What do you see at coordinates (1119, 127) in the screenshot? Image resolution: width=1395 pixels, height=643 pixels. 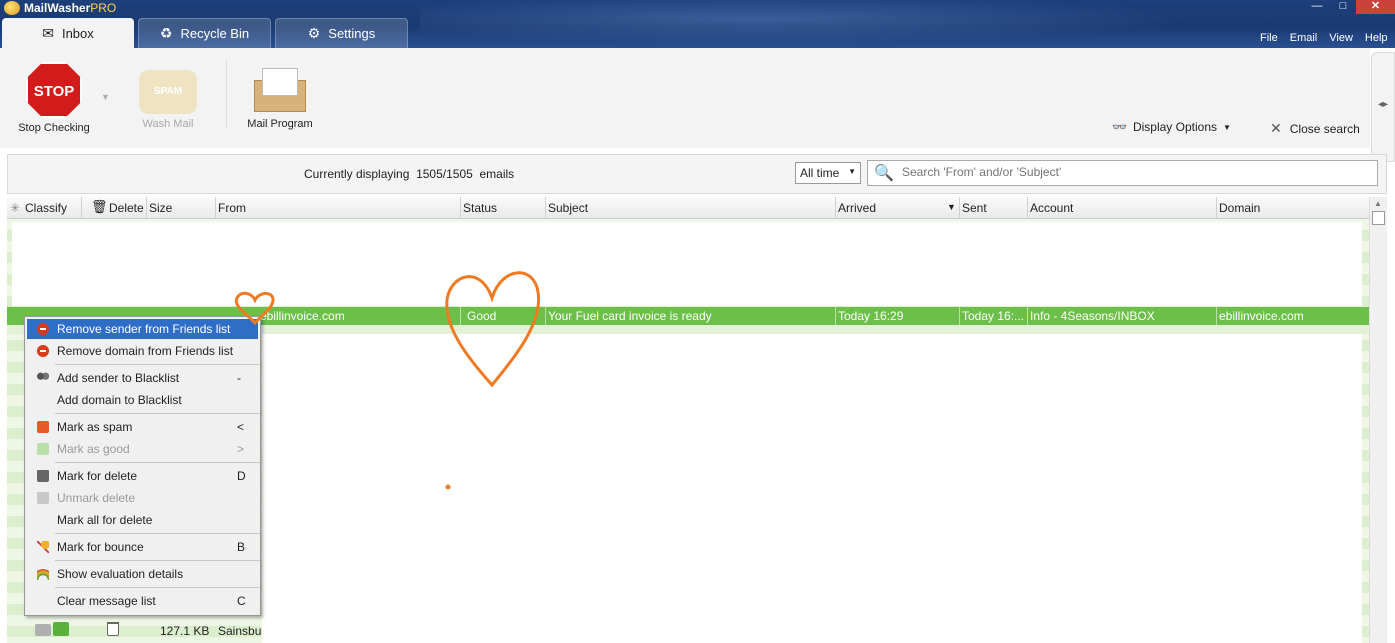 I see `glasses-icon: 👓` at bounding box center [1119, 127].